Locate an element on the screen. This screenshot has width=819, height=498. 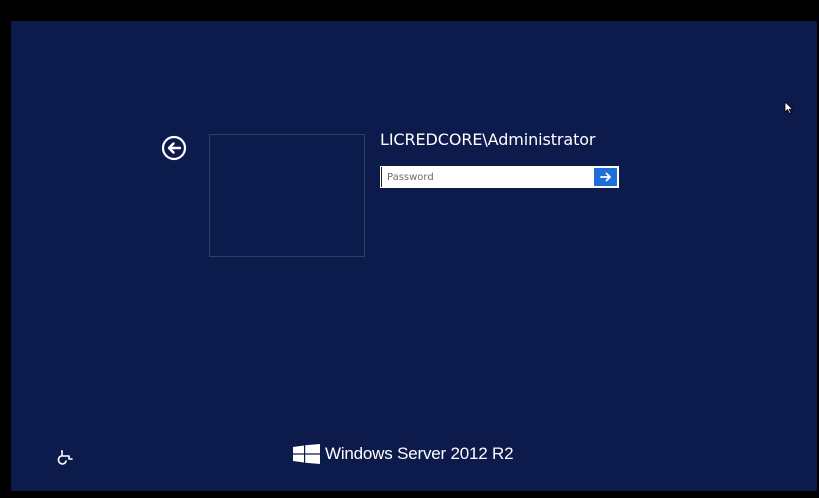
user-picture-tile is located at coordinates (287, 195).